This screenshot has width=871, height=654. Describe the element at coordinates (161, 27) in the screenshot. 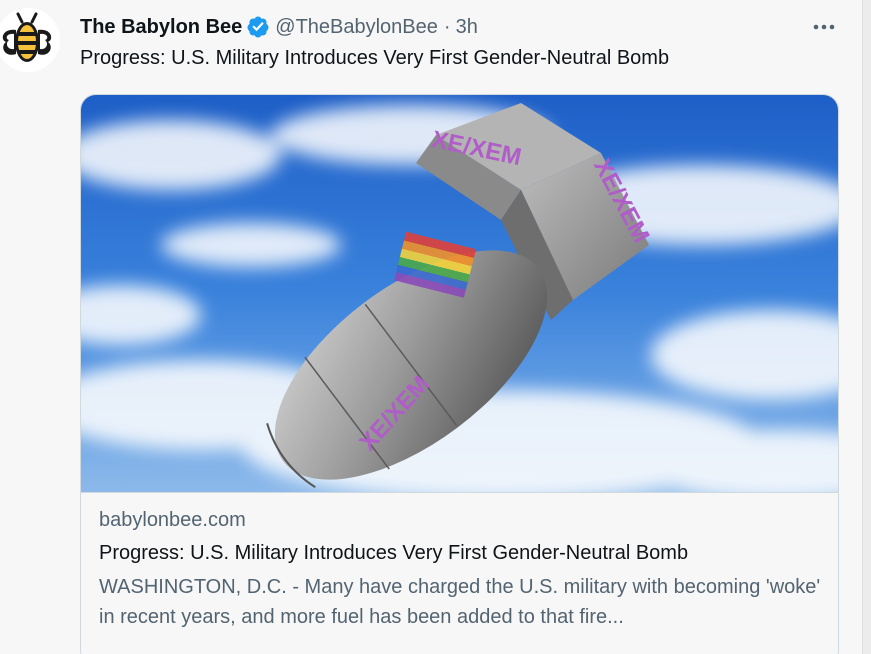

I see `display-name: The Babylon Bee` at that location.